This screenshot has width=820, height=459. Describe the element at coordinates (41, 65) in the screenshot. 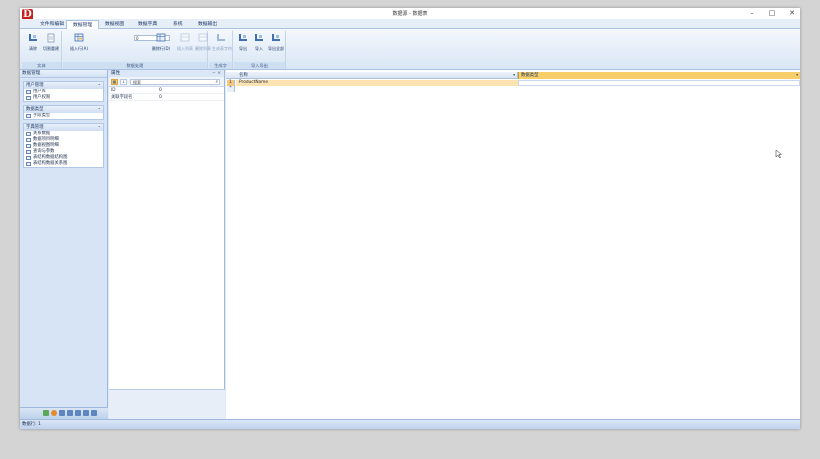

I see `ribbon-group-label: 实体` at that location.